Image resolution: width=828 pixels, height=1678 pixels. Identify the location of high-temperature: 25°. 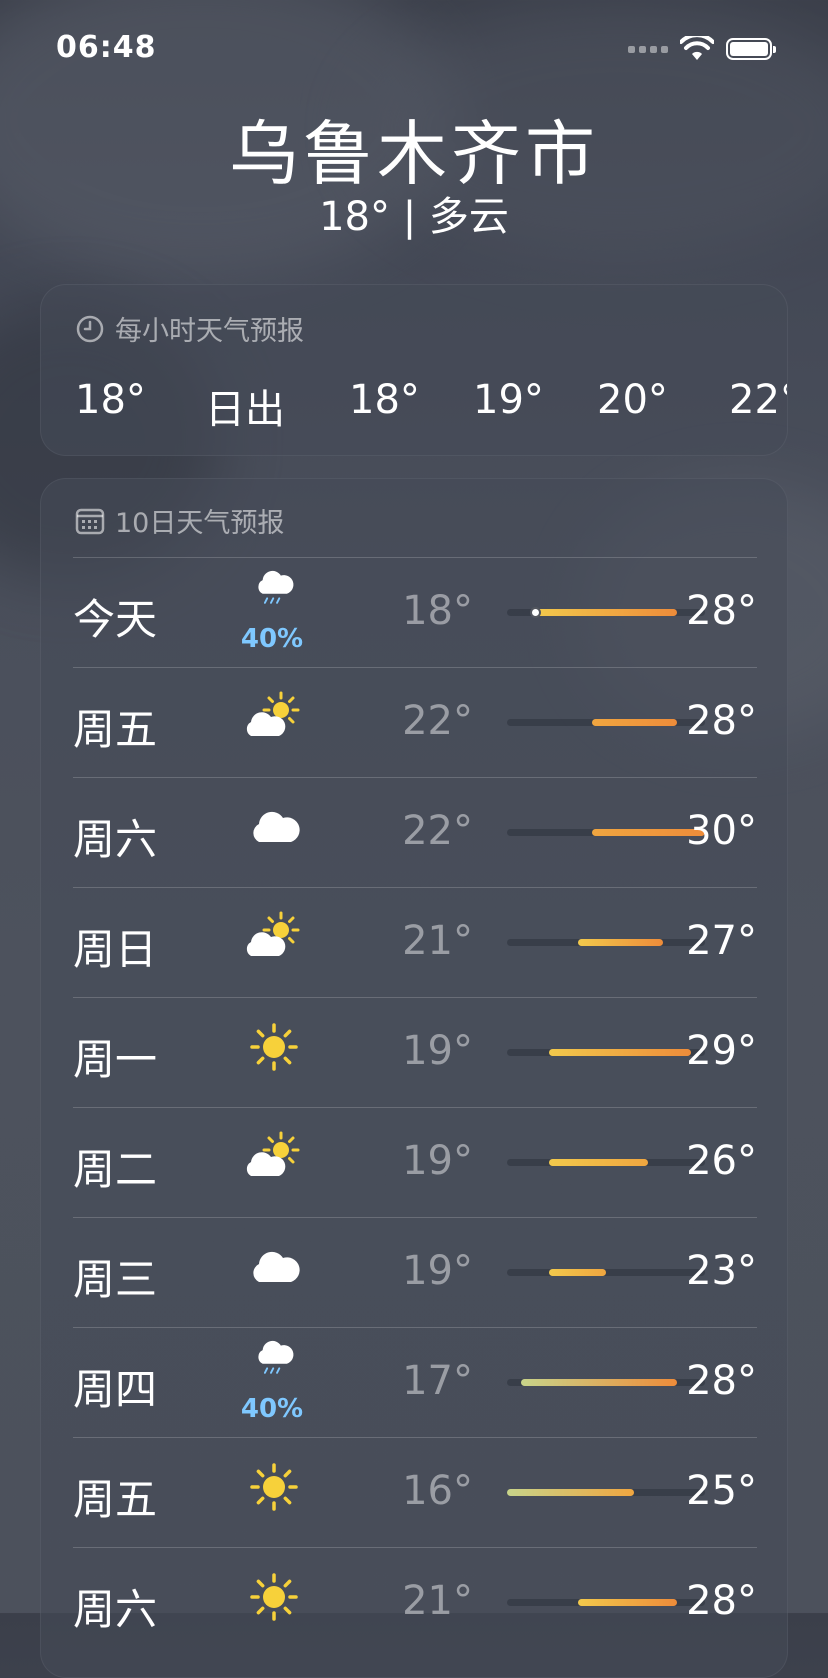
(721, 1491).